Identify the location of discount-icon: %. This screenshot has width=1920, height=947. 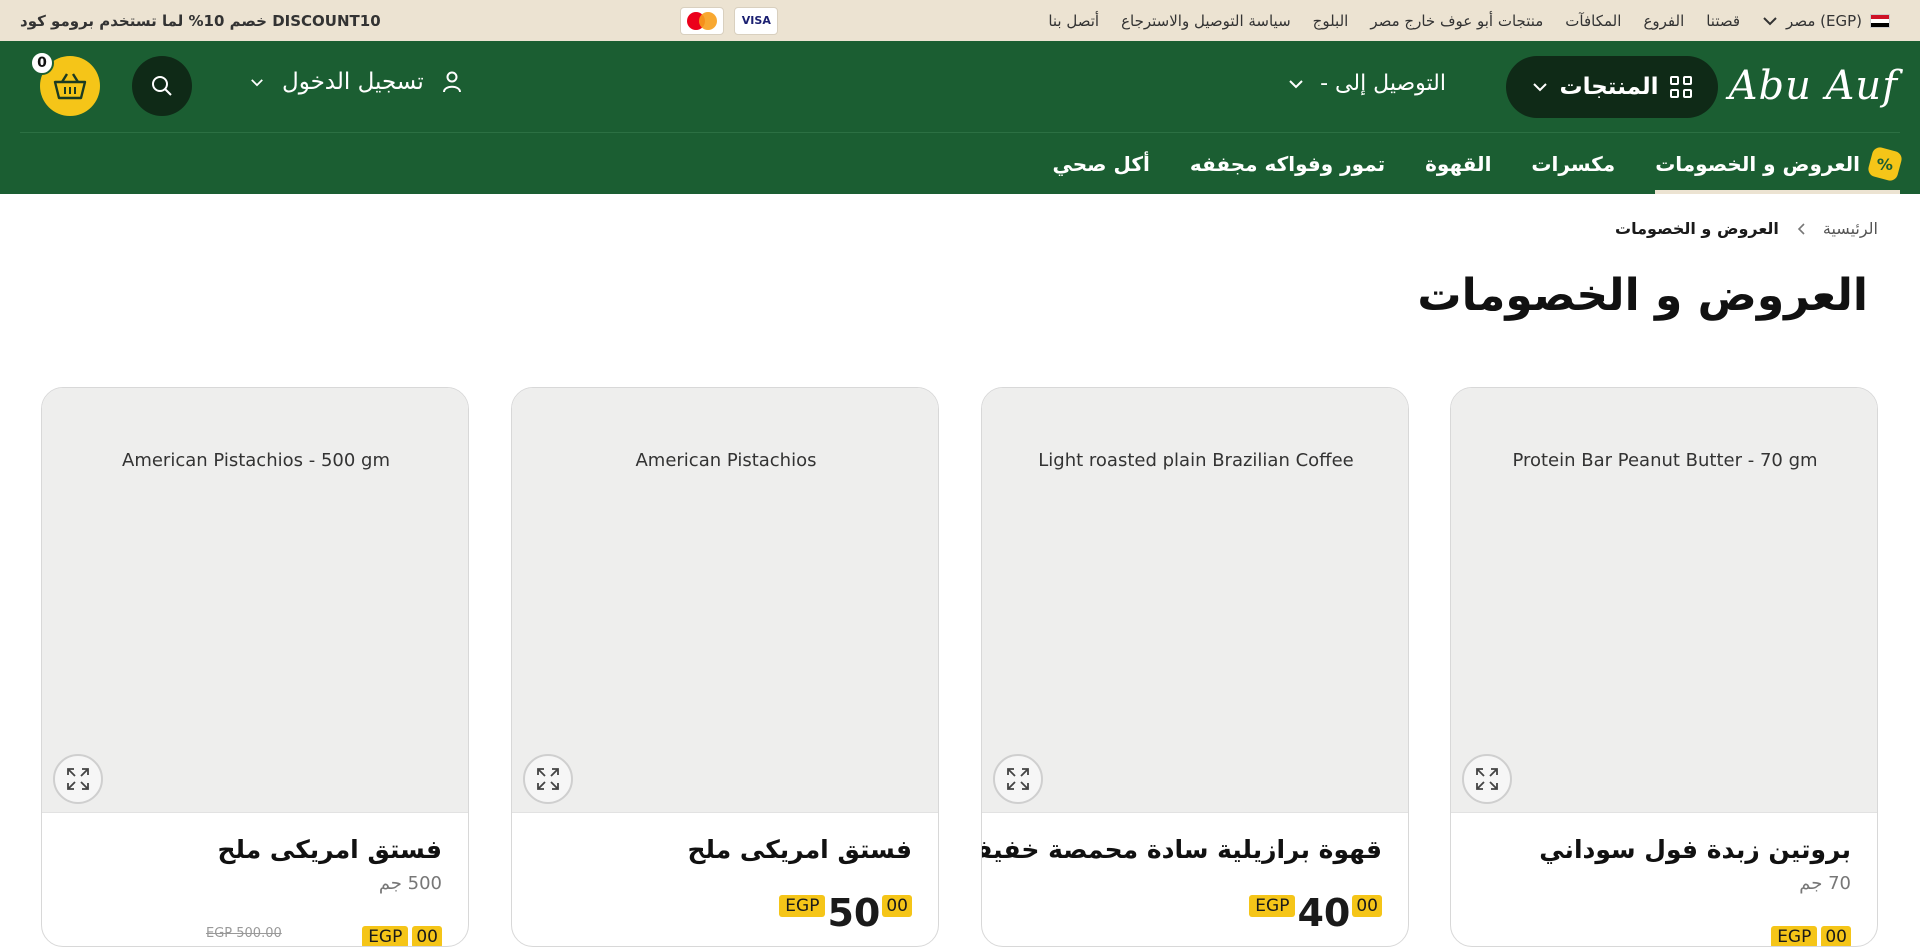
(1885, 163).